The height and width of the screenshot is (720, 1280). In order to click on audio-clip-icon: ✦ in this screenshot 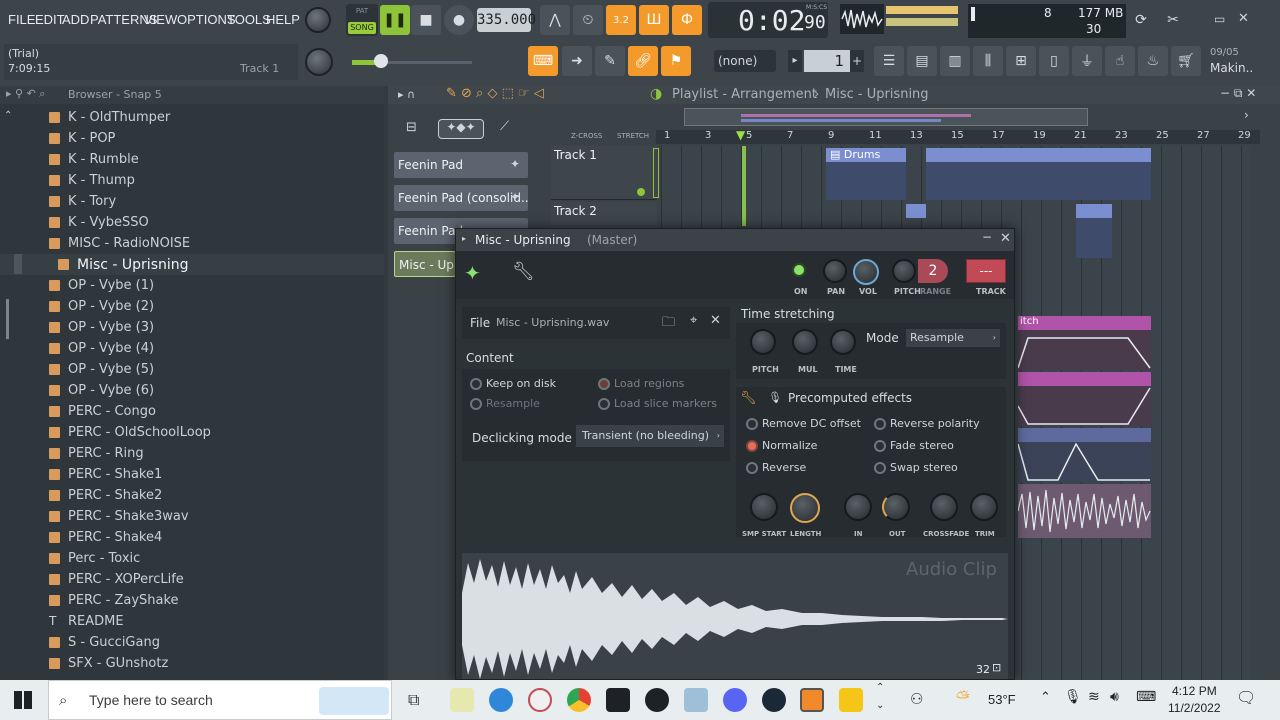, I will do `click(472, 273)`.